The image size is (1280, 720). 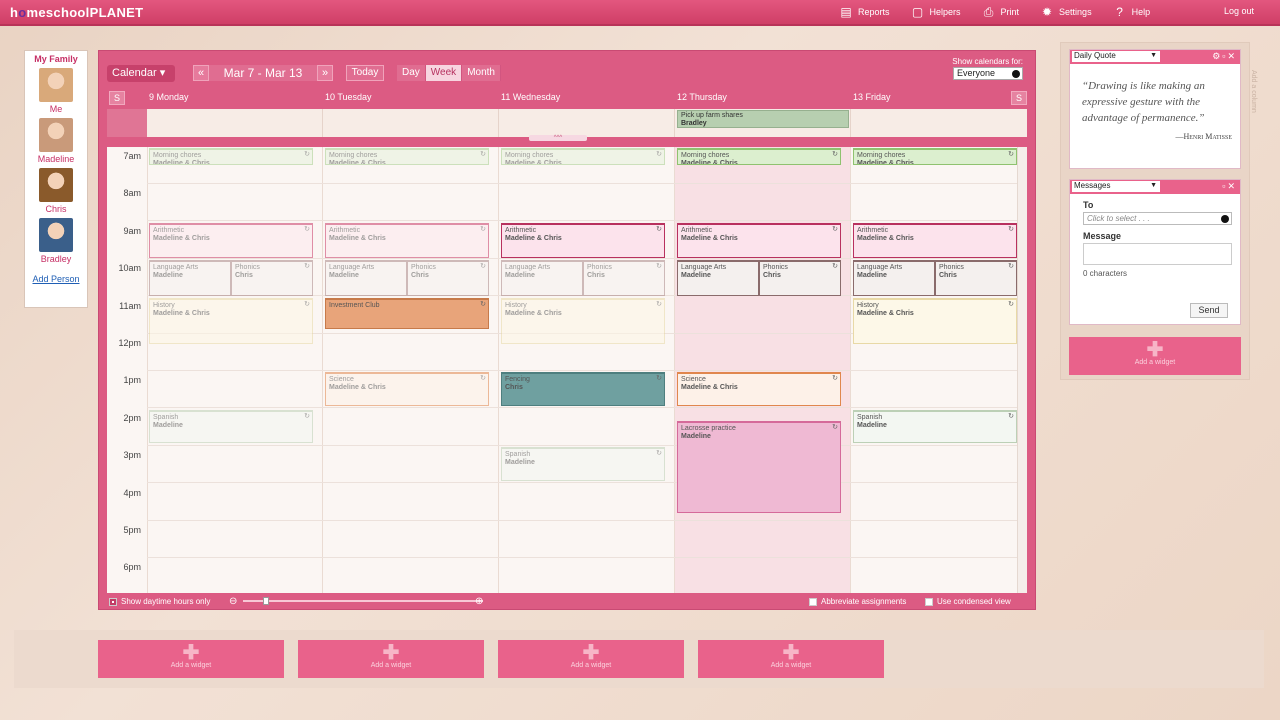 I want to click on event-title: Arithmetic, so click(x=169, y=230).